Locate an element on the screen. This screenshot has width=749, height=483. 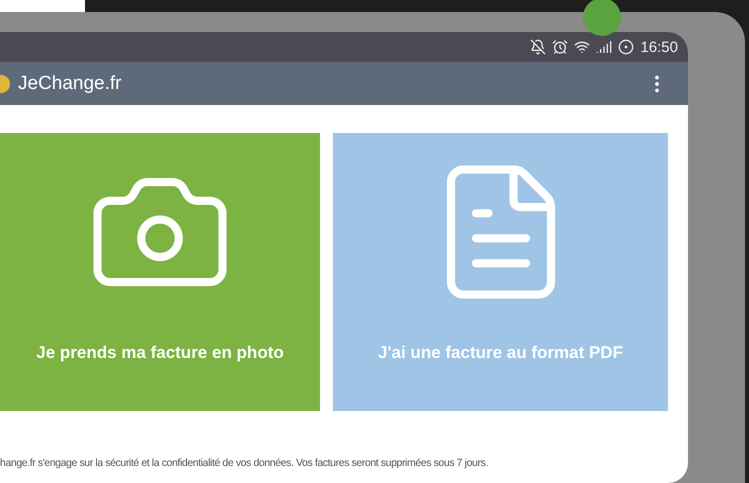
status-time: 16:50 is located at coordinates (659, 47).